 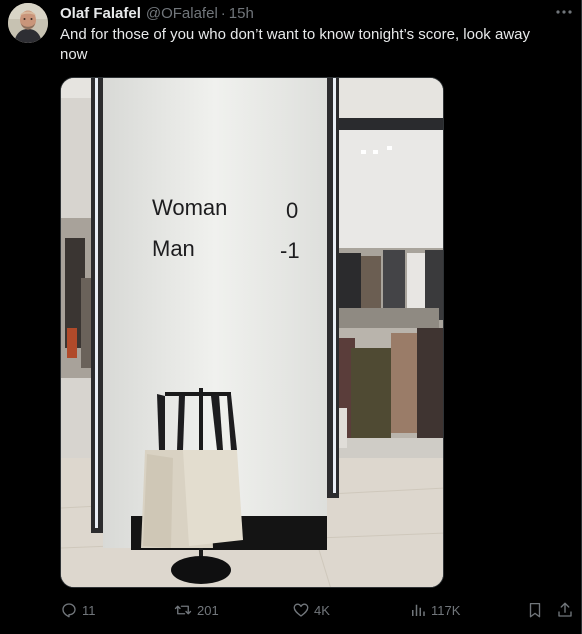 What do you see at coordinates (69, 610) in the screenshot?
I see `reply-icon` at bounding box center [69, 610].